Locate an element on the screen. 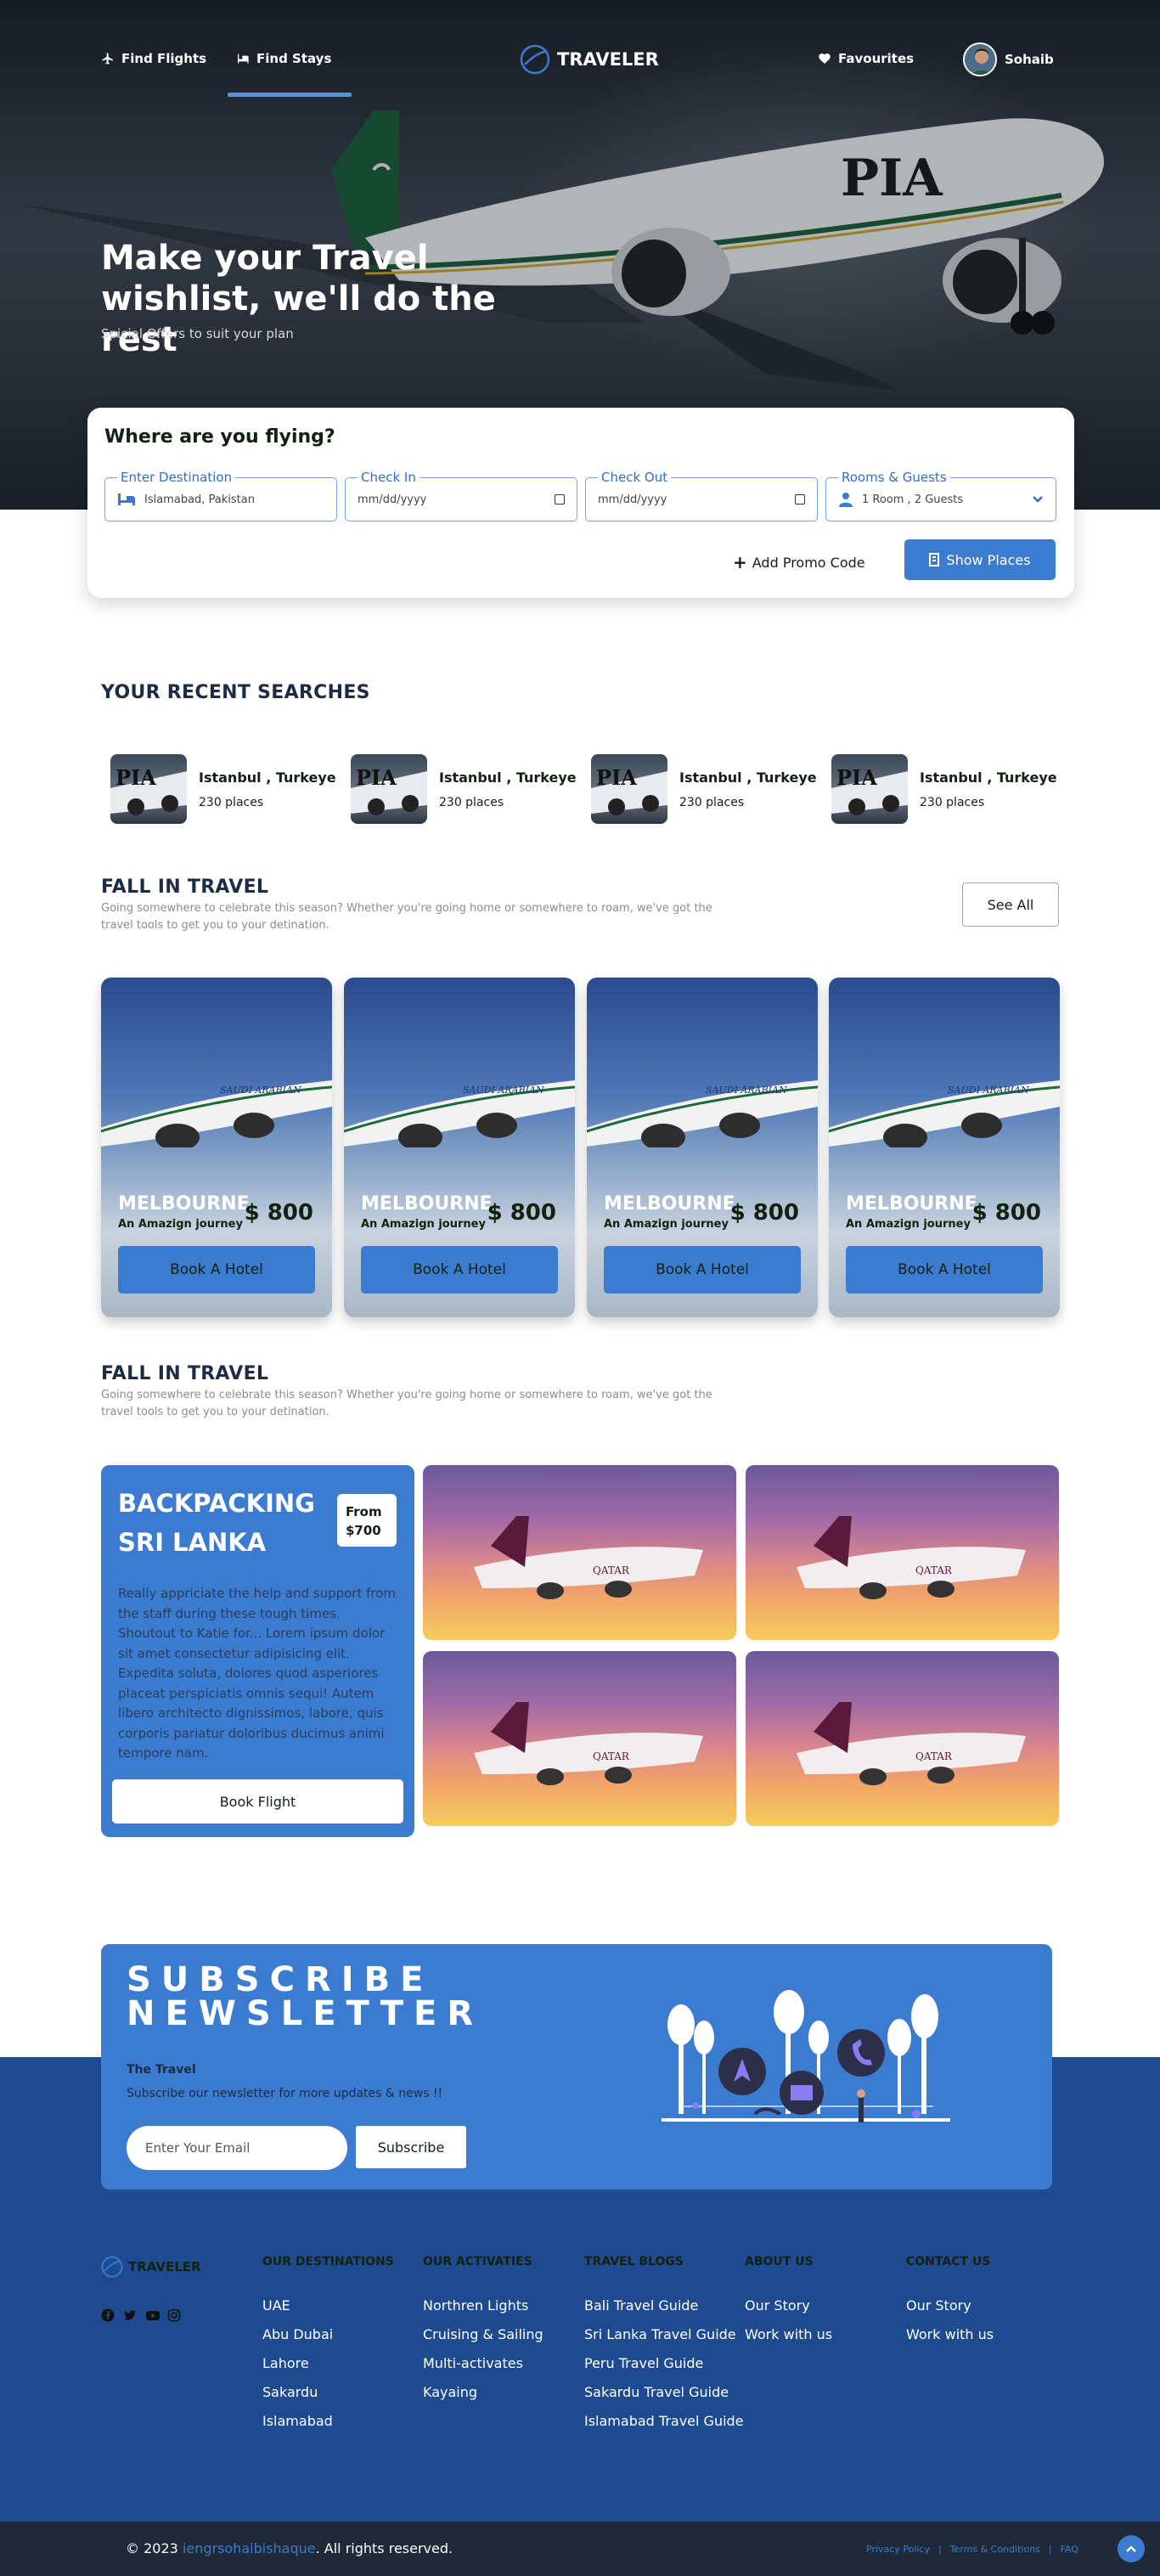 The width and height of the screenshot is (1160, 2576). instagram-icon is located at coordinates (174, 2315).